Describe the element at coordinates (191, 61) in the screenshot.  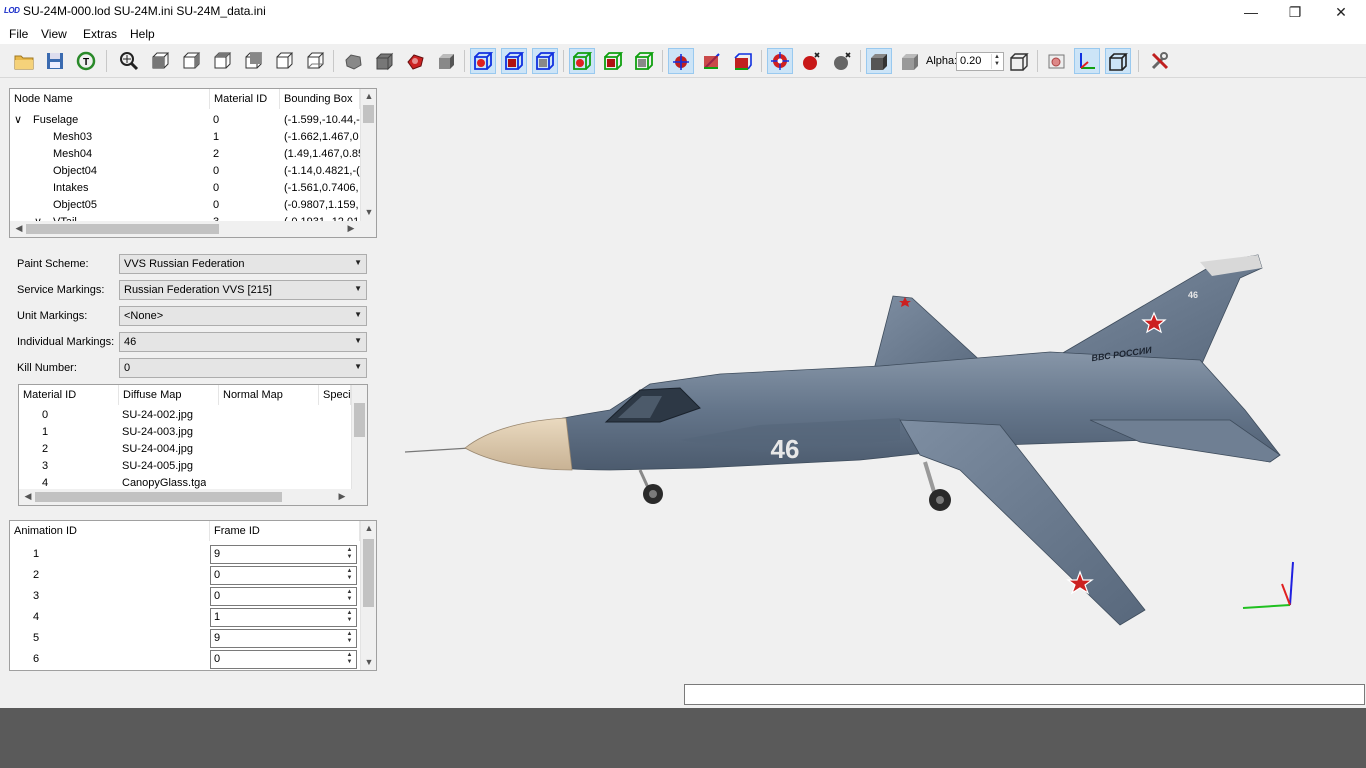
I see `view-back-icon` at that location.